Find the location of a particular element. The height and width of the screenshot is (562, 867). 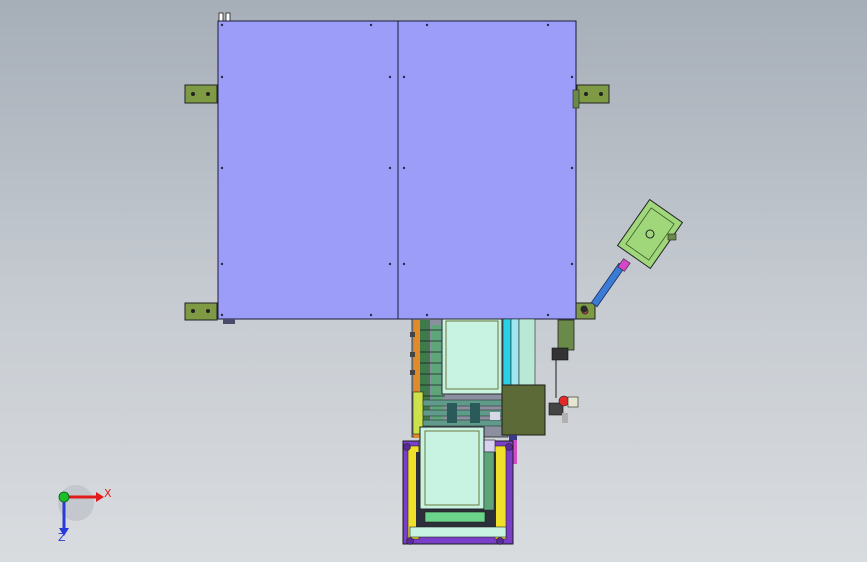

carrier-plate is located at coordinates (472, 356).